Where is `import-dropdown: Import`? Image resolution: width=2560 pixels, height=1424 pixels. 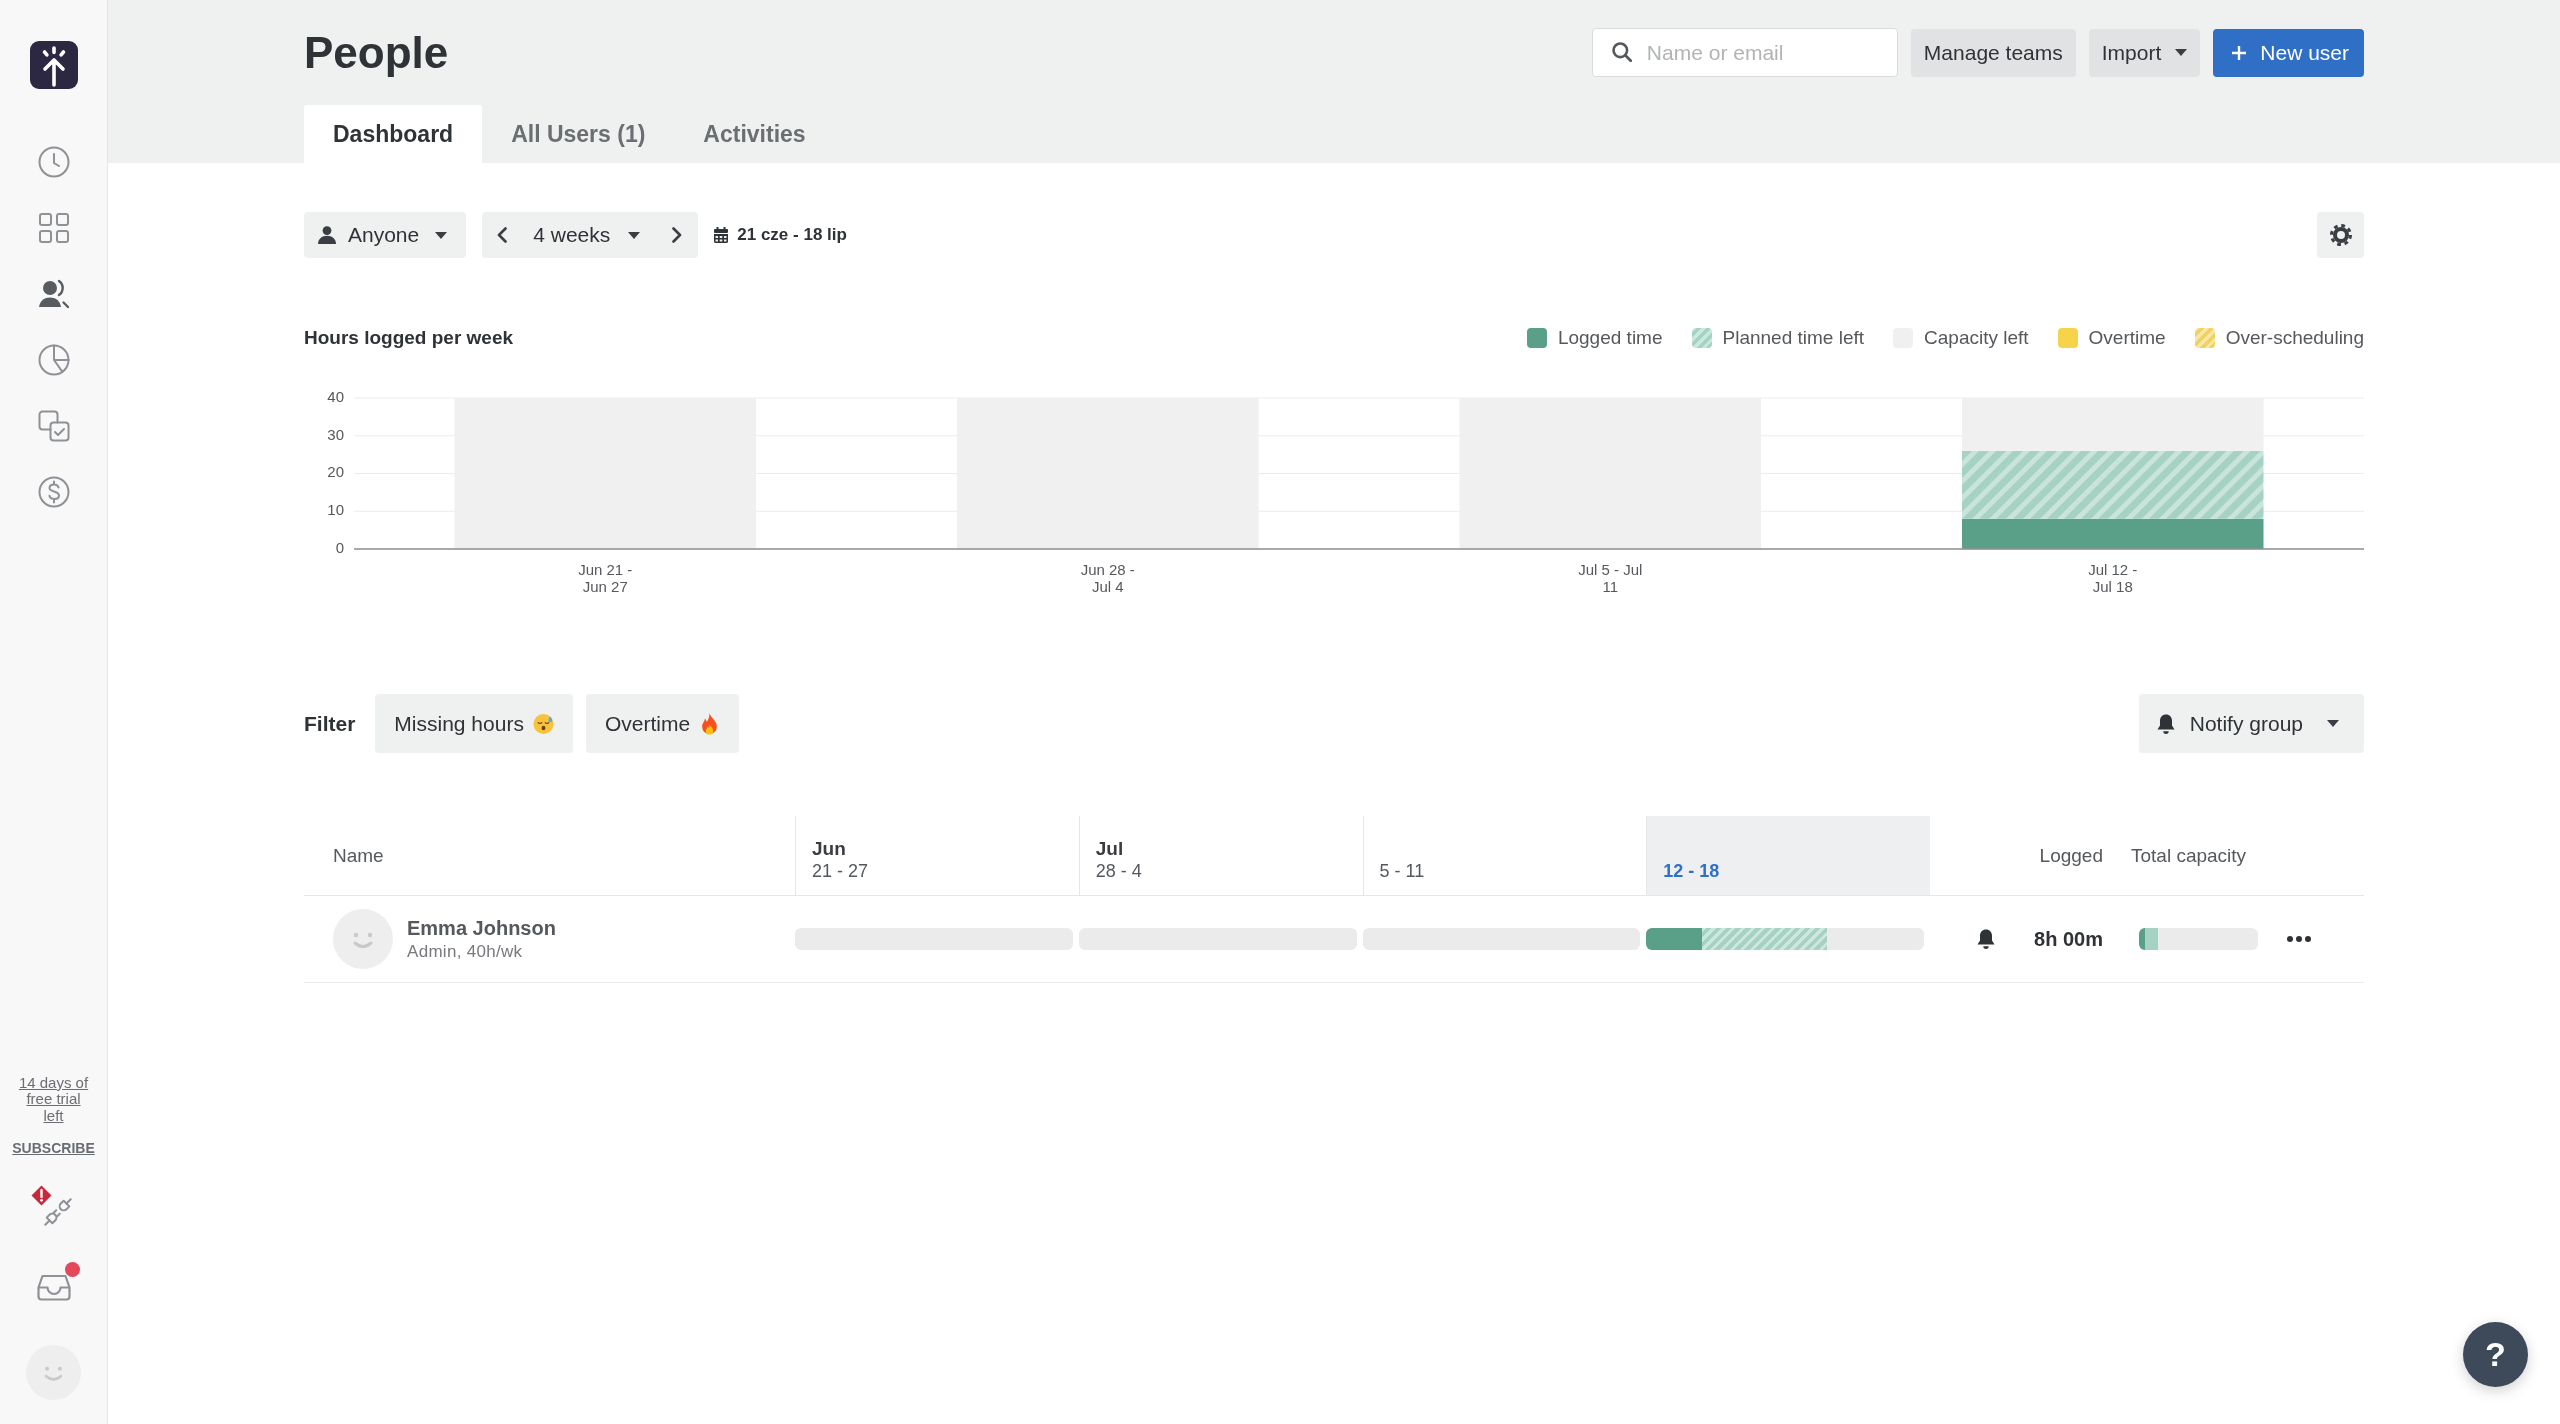
import-dropdown: Import is located at coordinates (2144, 52).